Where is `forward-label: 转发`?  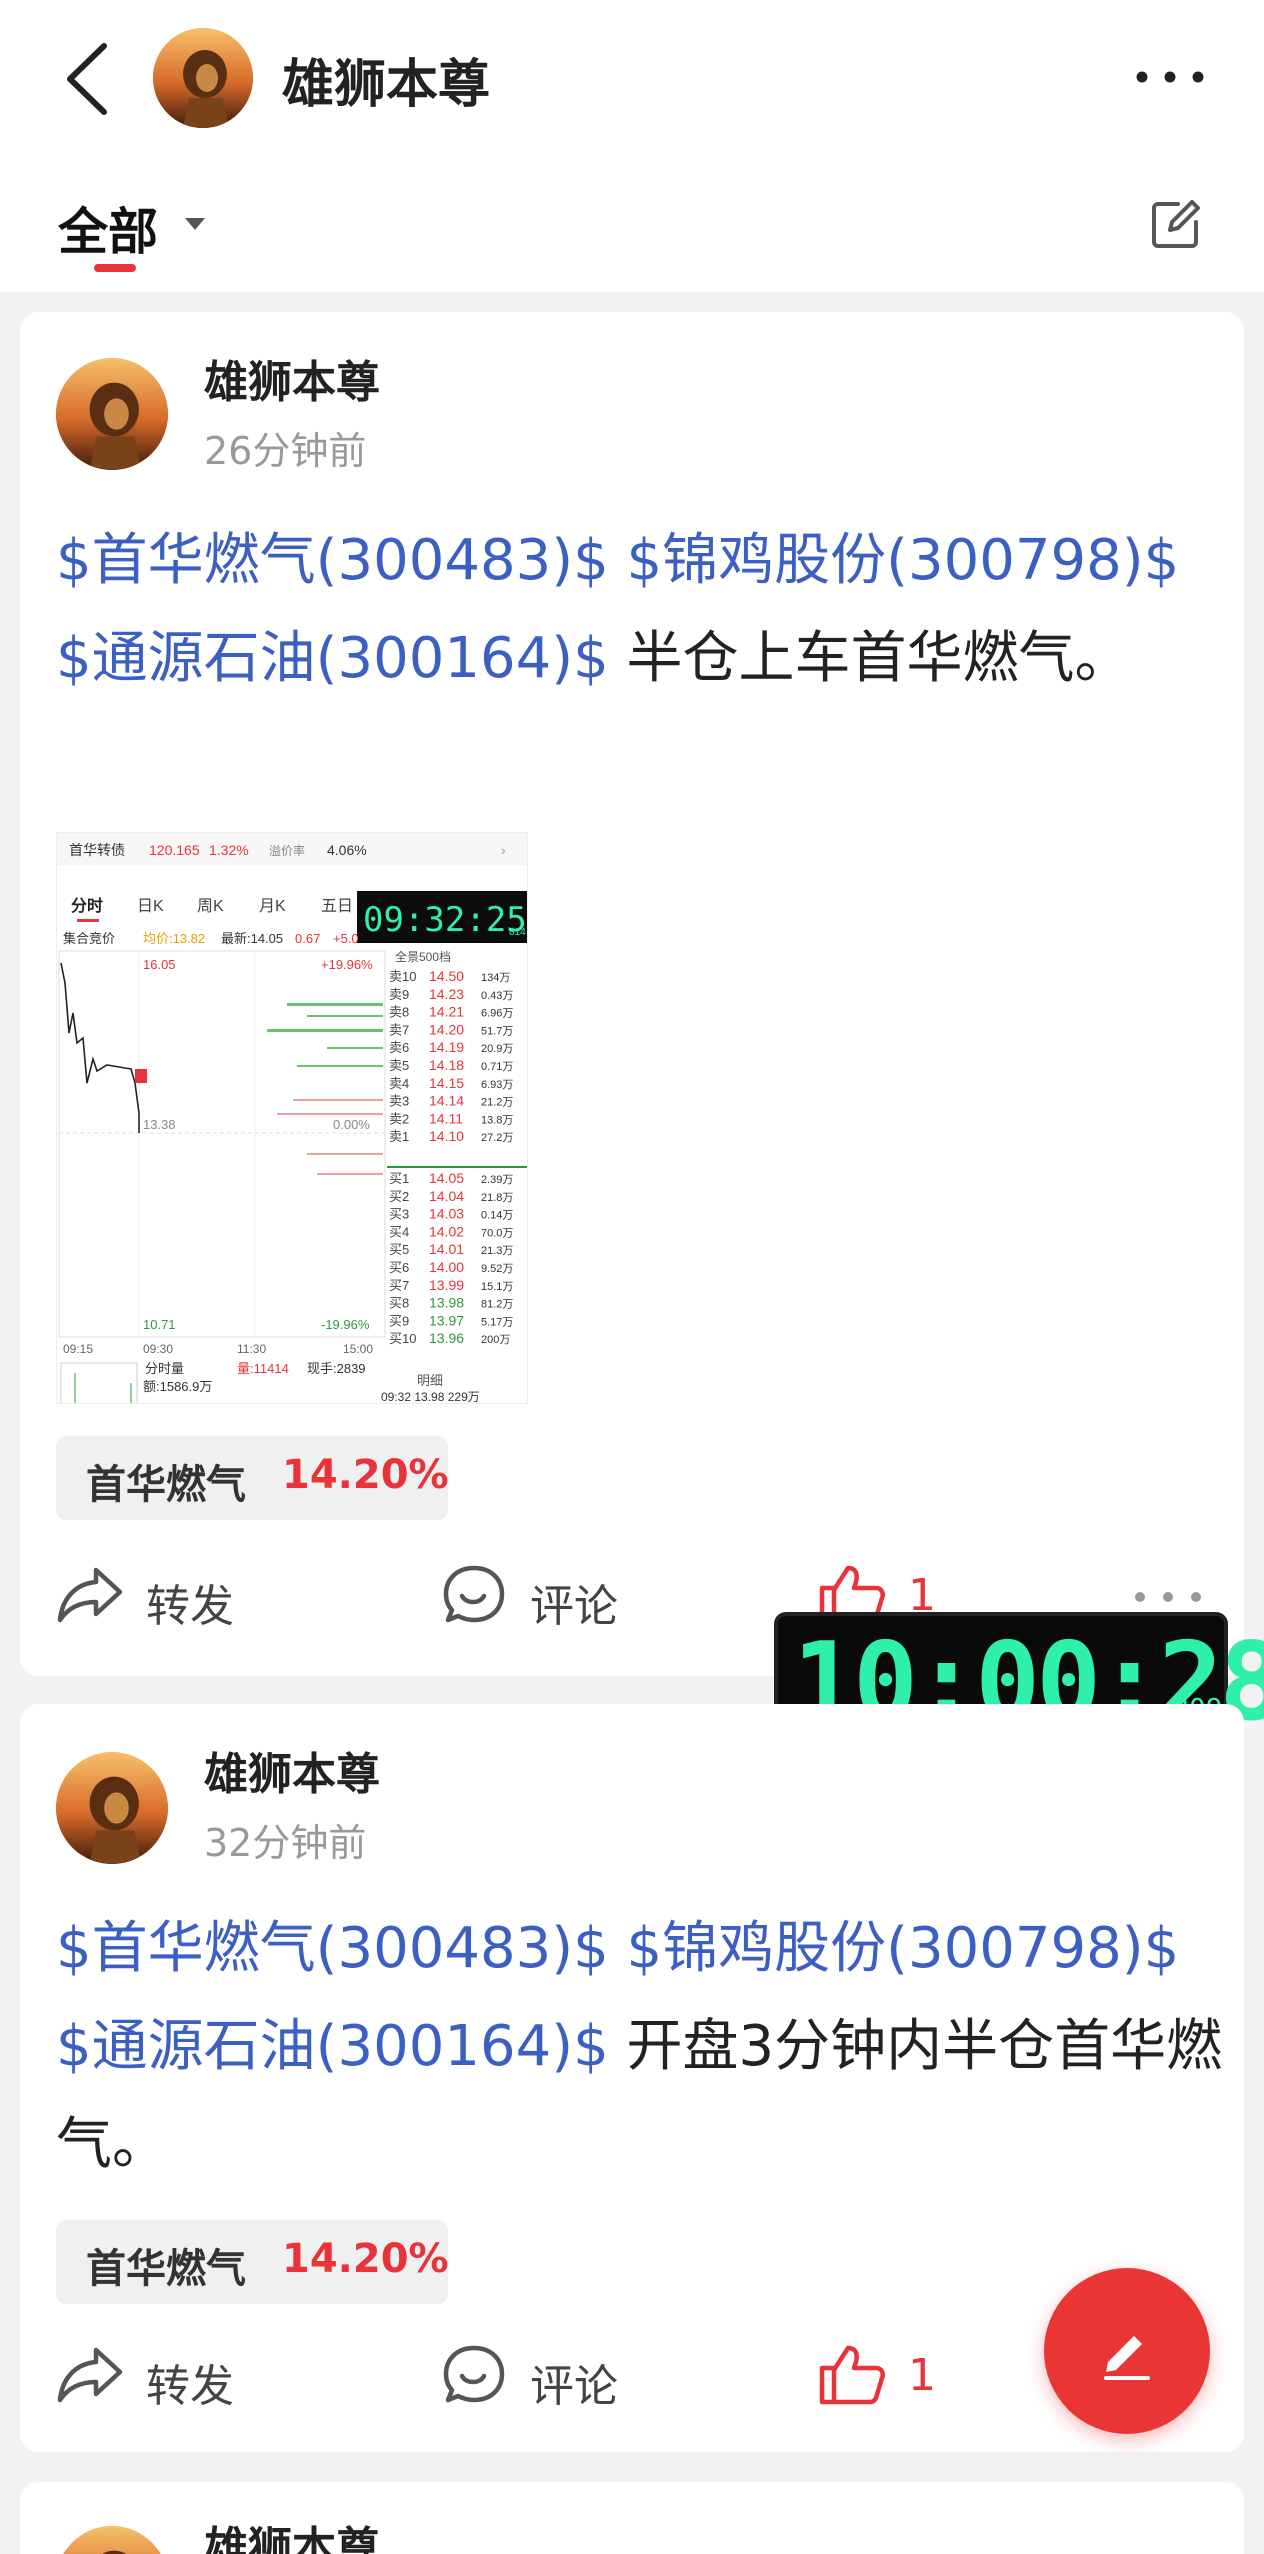
forward-label: 转发 is located at coordinates (190, 2386).